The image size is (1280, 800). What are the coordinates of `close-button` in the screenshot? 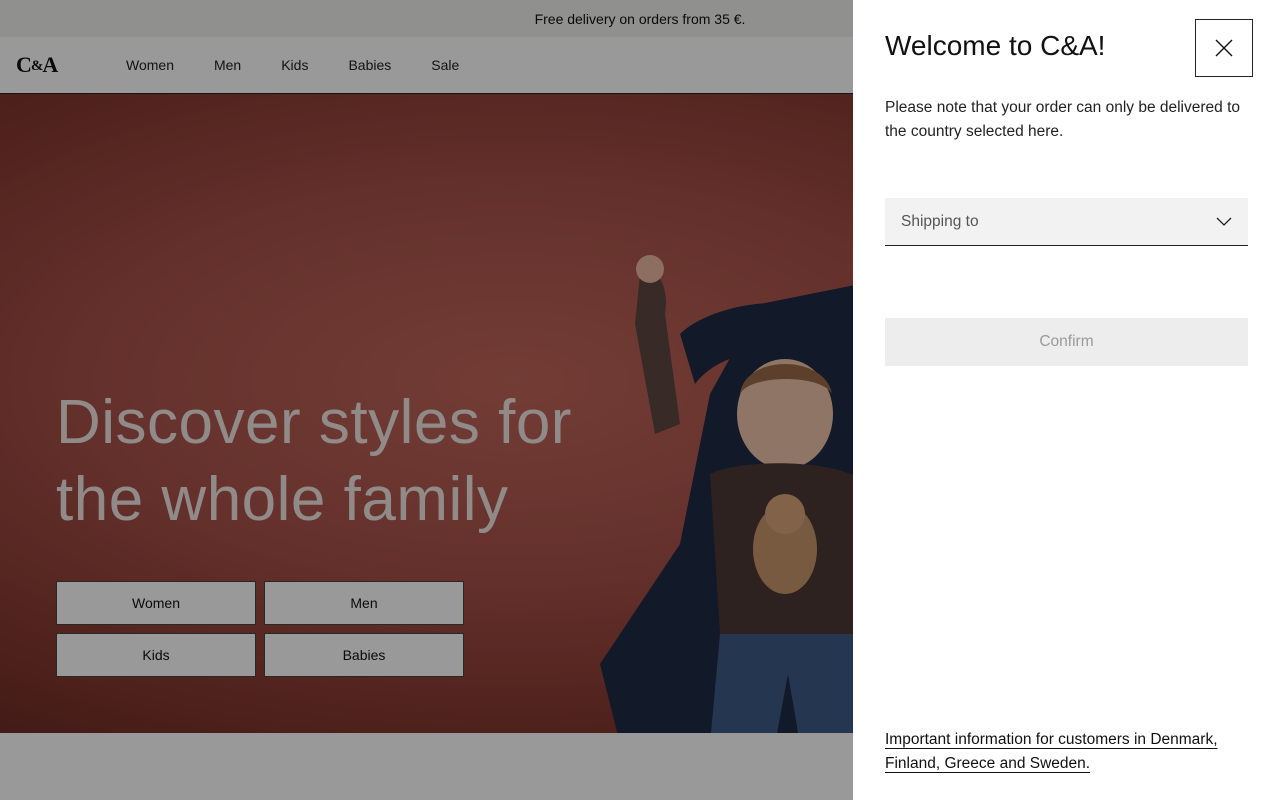 It's located at (1224, 48).